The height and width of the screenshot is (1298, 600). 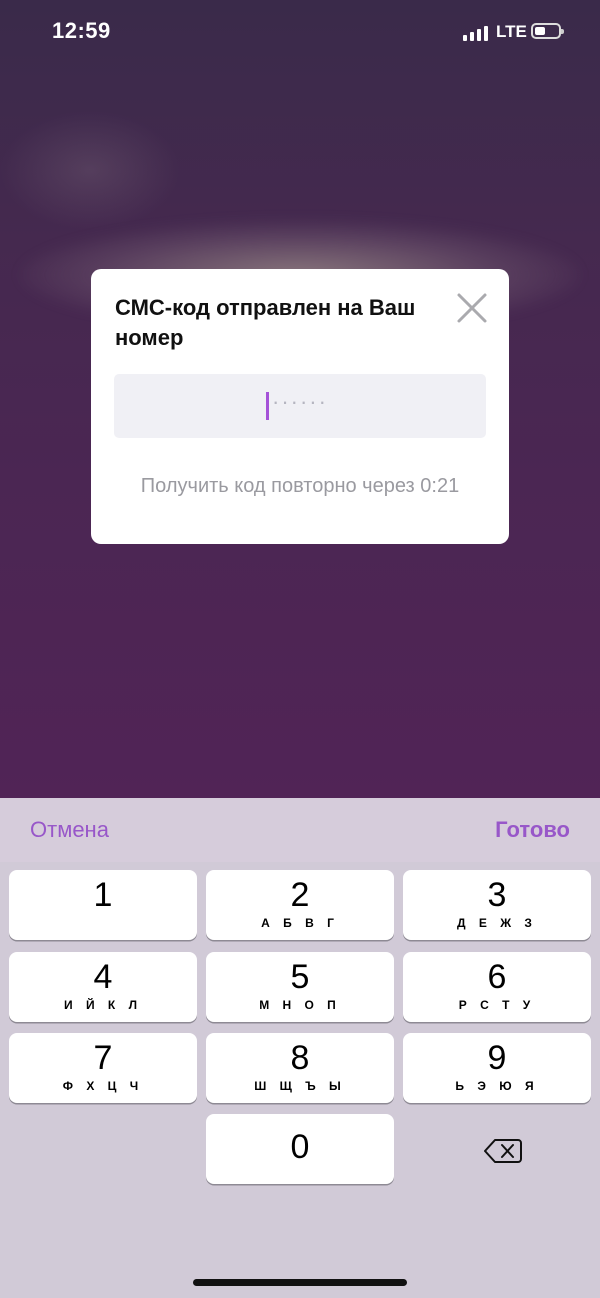 What do you see at coordinates (103, 1005) in the screenshot?
I see `key-letters: И Й К Л` at bounding box center [103, 1005].